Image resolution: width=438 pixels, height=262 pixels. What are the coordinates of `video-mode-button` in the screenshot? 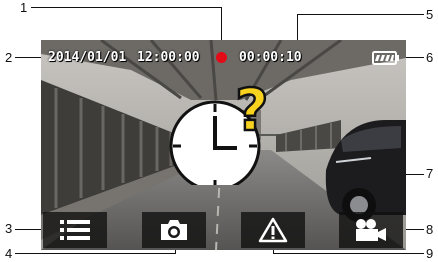 It's located at (371, 230).